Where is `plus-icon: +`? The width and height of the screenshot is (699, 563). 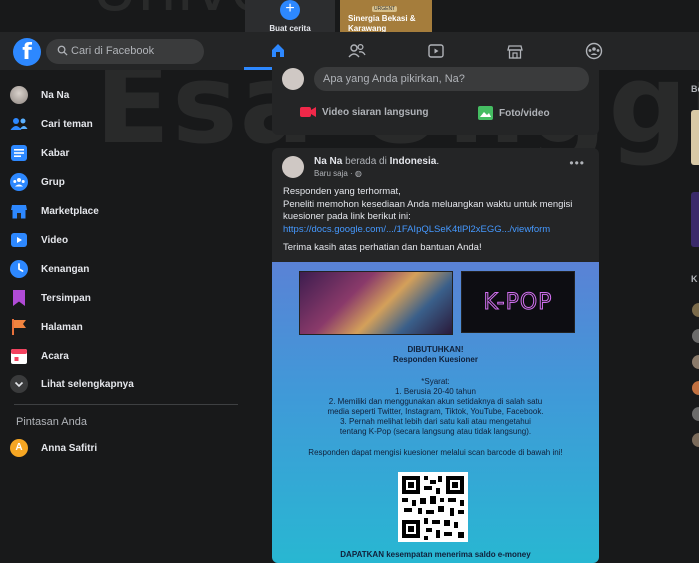 plus-icon: + is located at coordinates (290, 10).